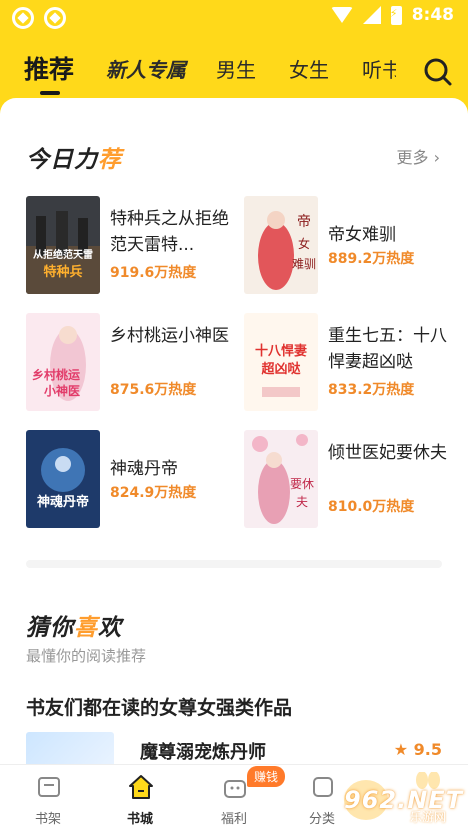  What do you see at coordinates (304, 243) in the screenshot?
I see `svg-text: 女` at bounding box center [304, 243].